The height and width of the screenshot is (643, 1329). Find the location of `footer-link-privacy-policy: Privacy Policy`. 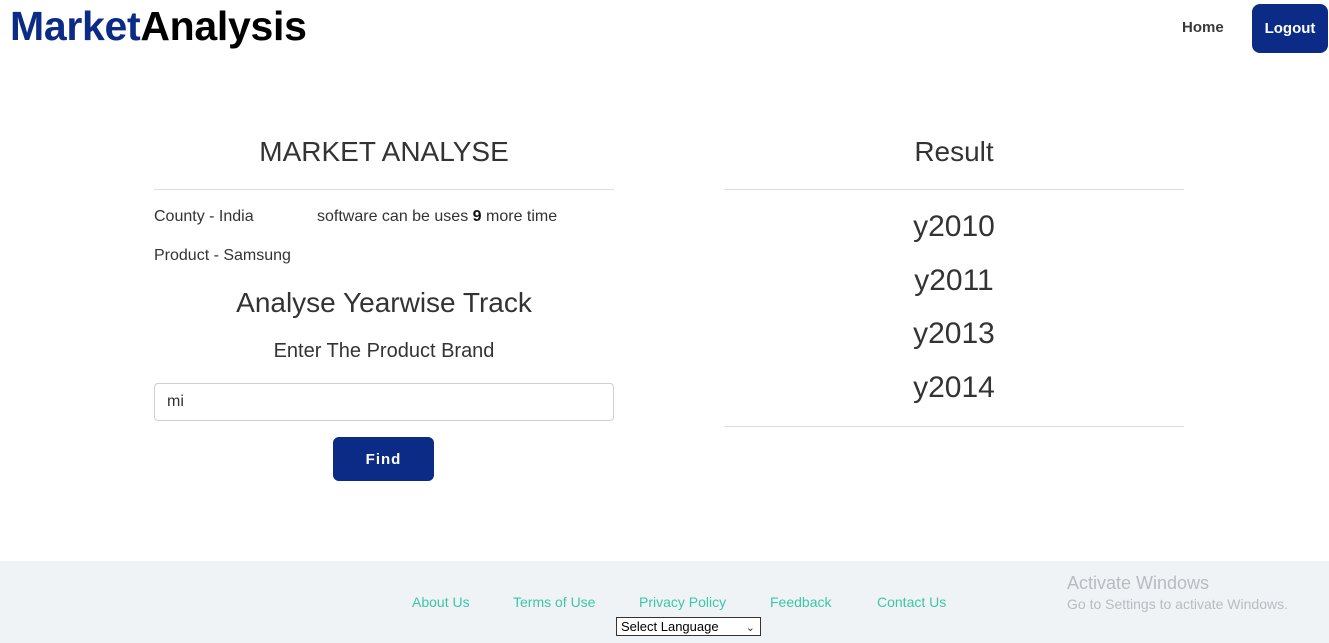

footer-link-privacy-policy: Privacy Policy is located at coordinates (682, 602).